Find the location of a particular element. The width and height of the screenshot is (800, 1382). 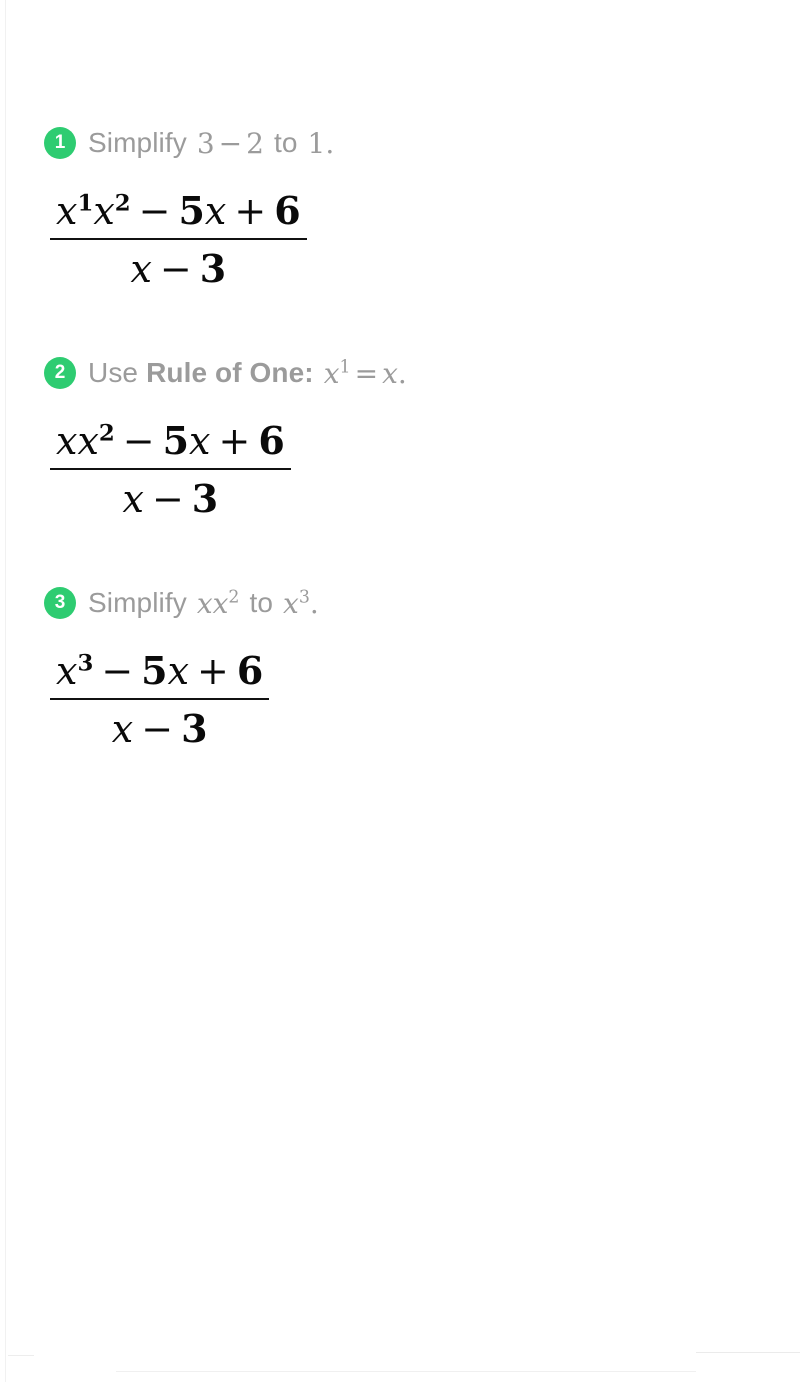

step-2-numerator: xx2−5x +6 is located at coordinates (170, 445).